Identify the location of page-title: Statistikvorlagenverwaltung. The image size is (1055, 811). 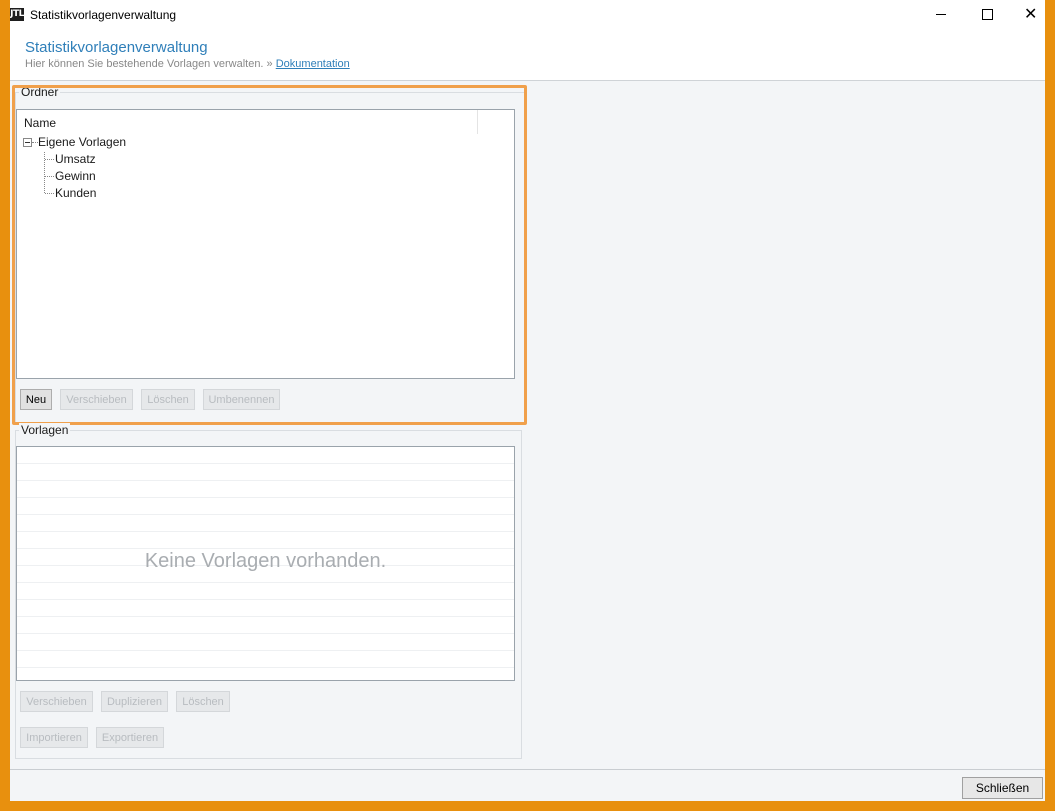
(116, 47).